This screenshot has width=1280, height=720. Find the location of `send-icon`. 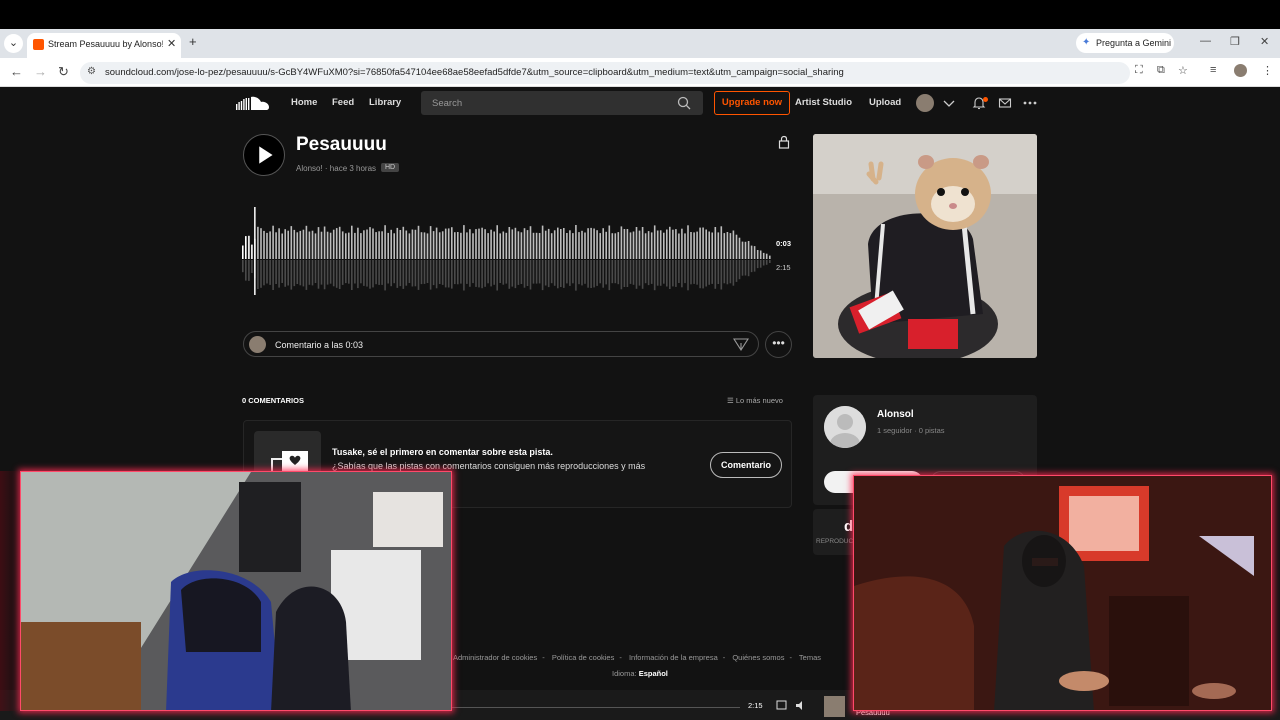

send-icon is located at coordinates (741, 344).